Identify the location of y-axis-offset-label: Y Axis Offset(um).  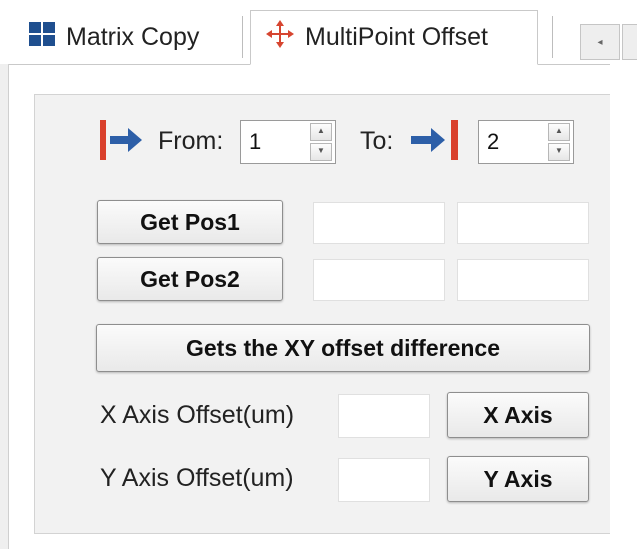
(197, 478).